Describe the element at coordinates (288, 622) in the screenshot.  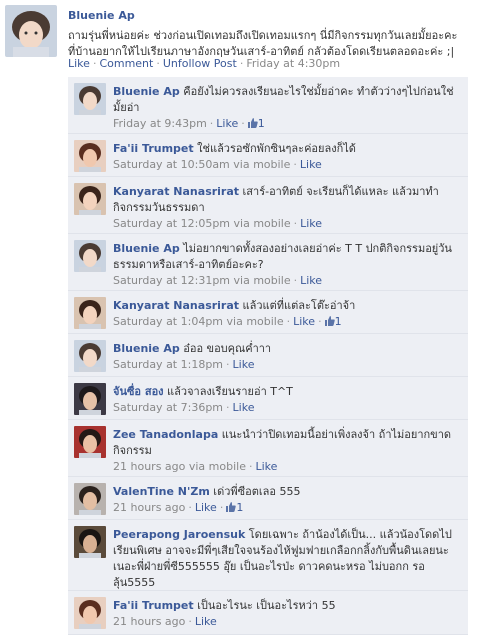
I see `comment-meta: 21 hours ago·Like` at that location.